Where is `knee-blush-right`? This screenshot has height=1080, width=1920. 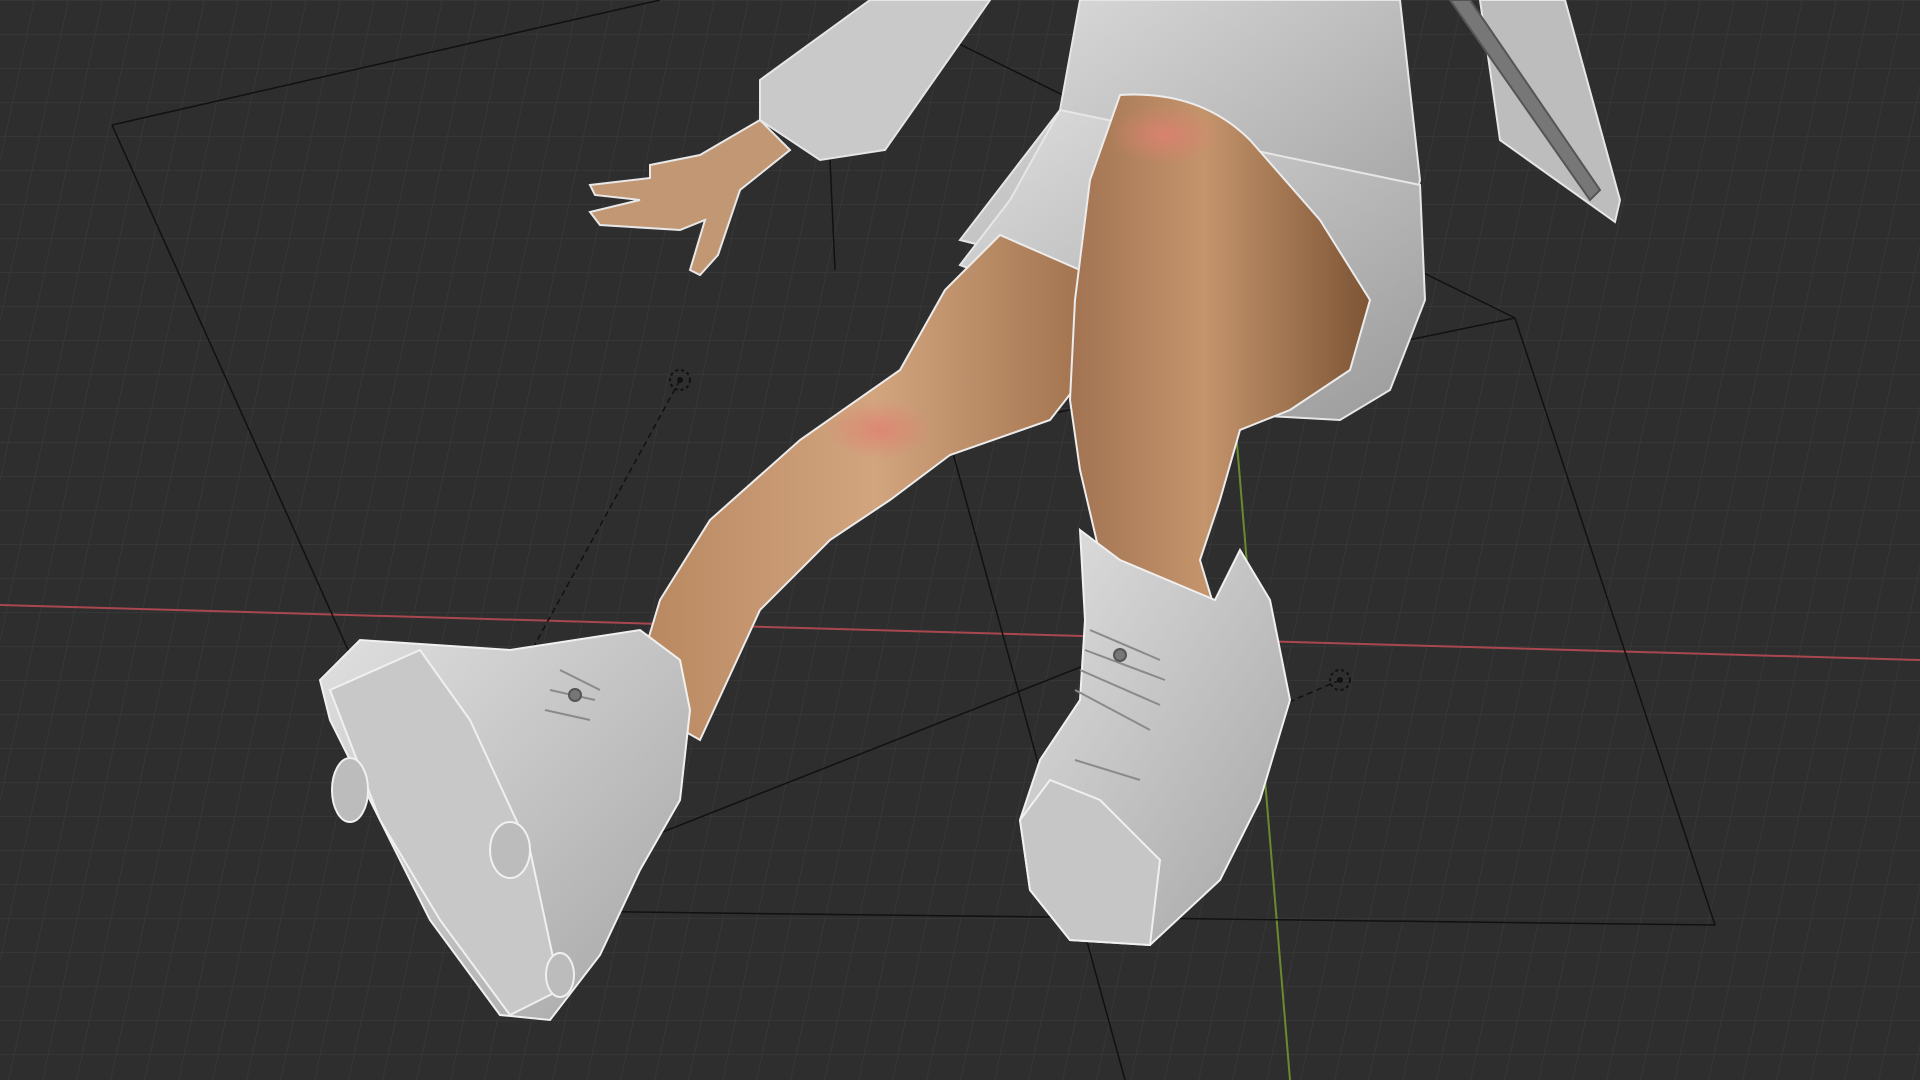 knee-blush-right is located at coordinates (1165, 135).